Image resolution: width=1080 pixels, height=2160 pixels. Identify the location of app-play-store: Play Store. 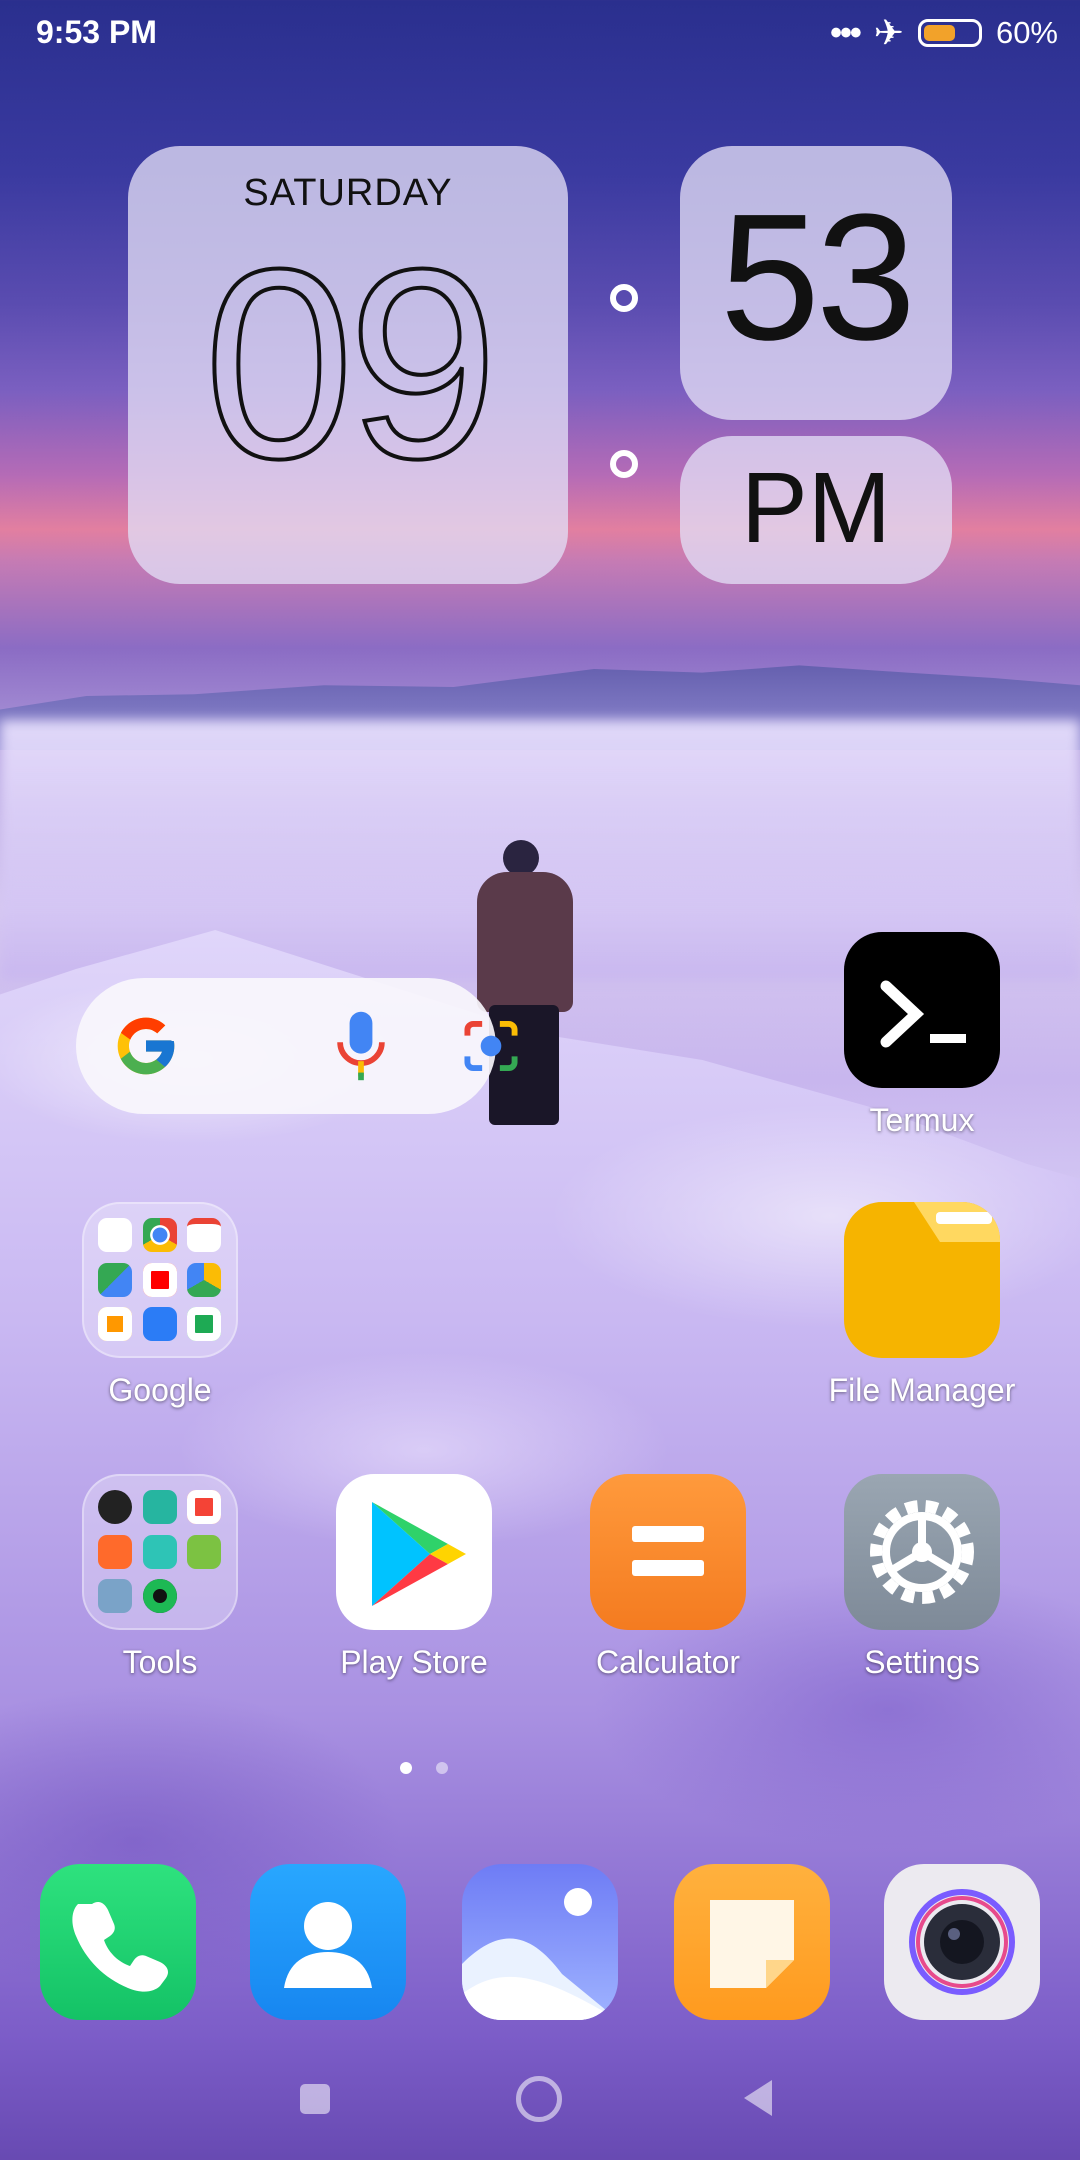
(414, 1577).